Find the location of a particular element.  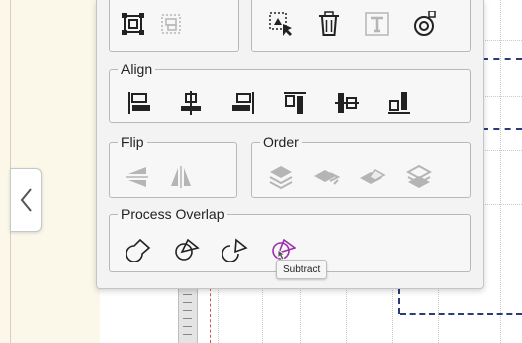

subtract-icon is located at coordinates (283, 249).